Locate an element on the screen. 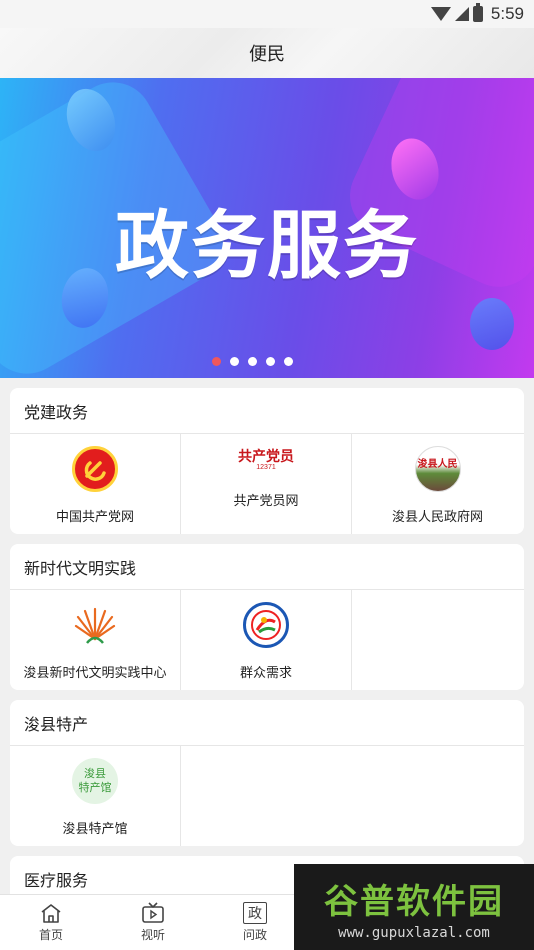 Image resolution: width=534 pixels, height=950 pixels. link-label: 群众需求 is located at coordinates (265, 672).